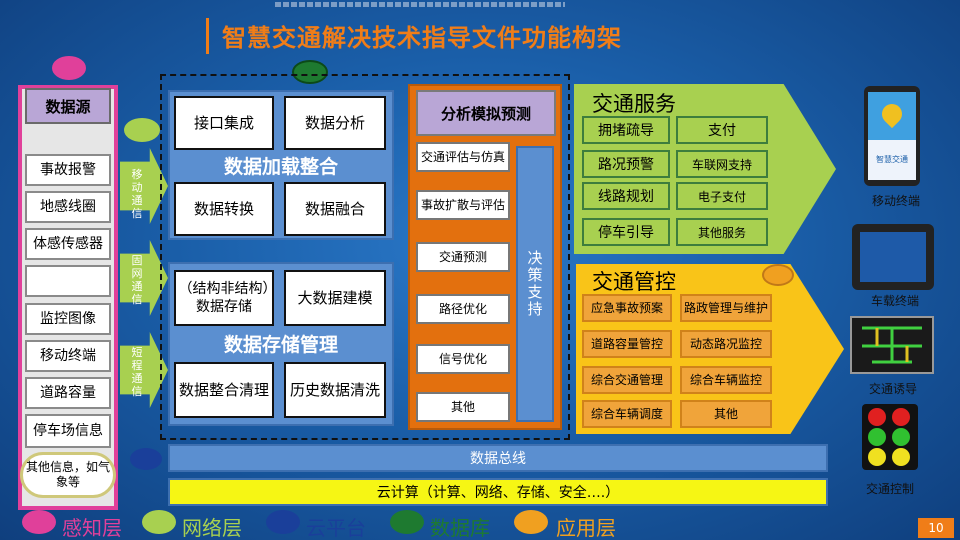 The image size is (960, 540). Describe the element at coordinates (722, 130) in the screenshot. I see `service-payment: 支付` at that location.